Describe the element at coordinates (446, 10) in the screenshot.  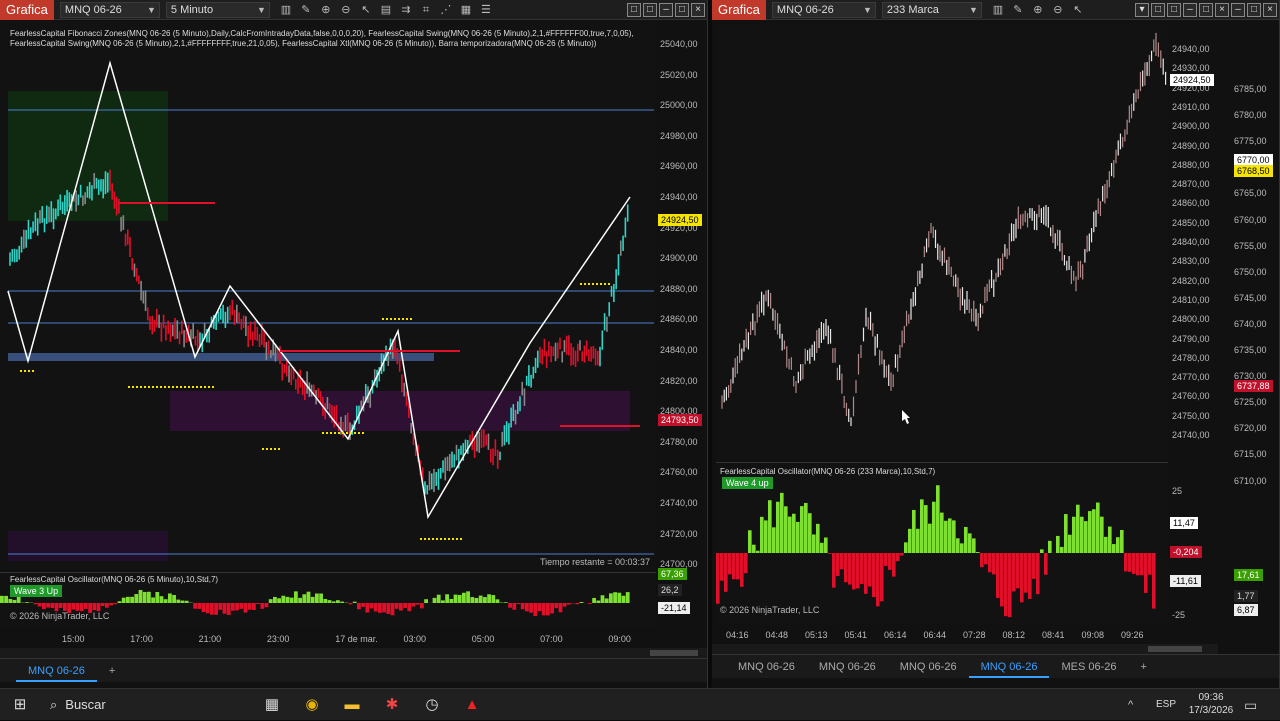
I see `trend-icon: ⋰` at that location.